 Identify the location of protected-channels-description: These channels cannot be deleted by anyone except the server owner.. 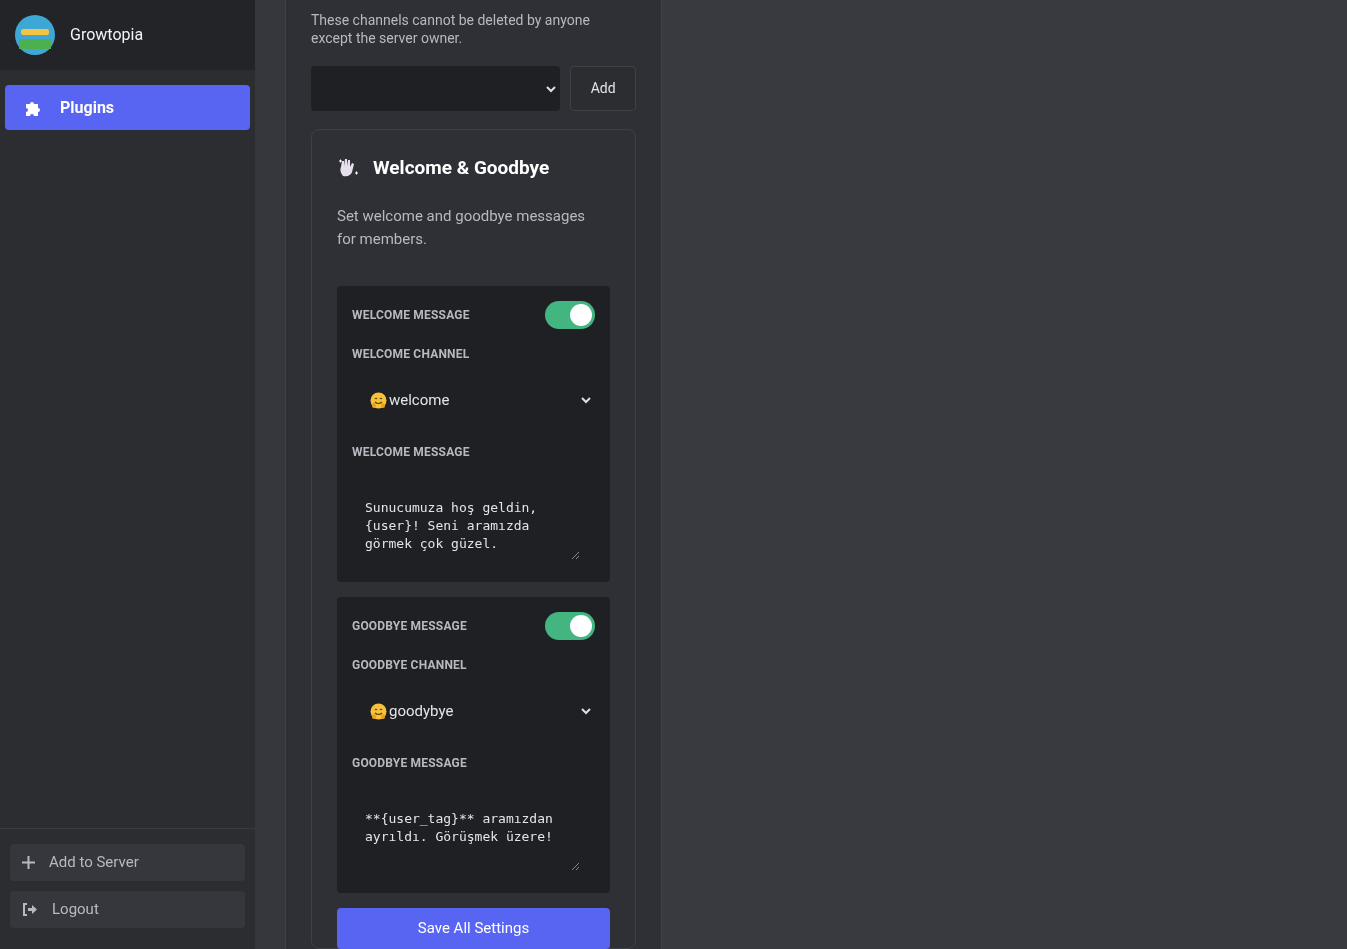
(451, 29).